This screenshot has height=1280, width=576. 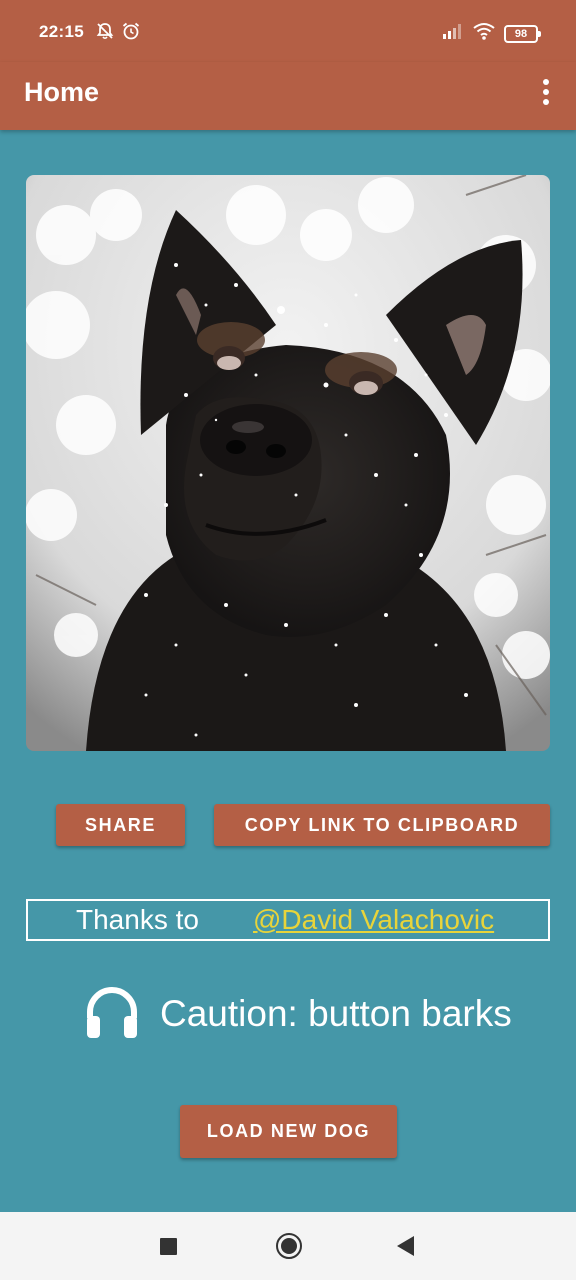 I want to click on app-title: Home, so click(x=62, y=92).